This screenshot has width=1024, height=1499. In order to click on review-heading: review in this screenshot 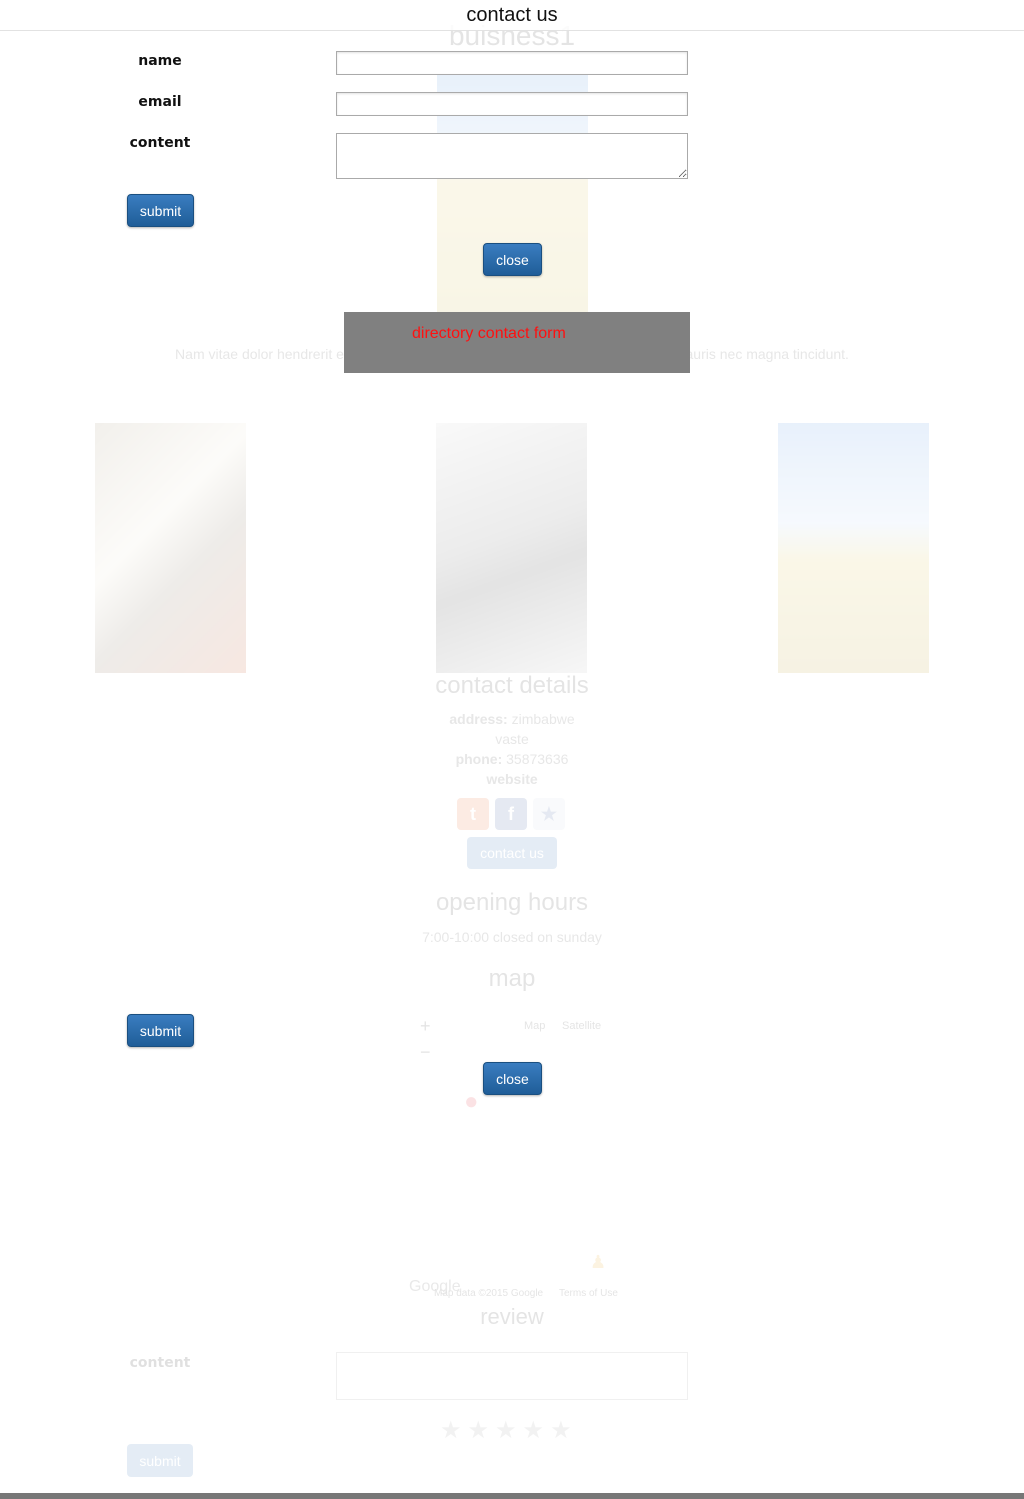, I will do `click(512, 1316)`.